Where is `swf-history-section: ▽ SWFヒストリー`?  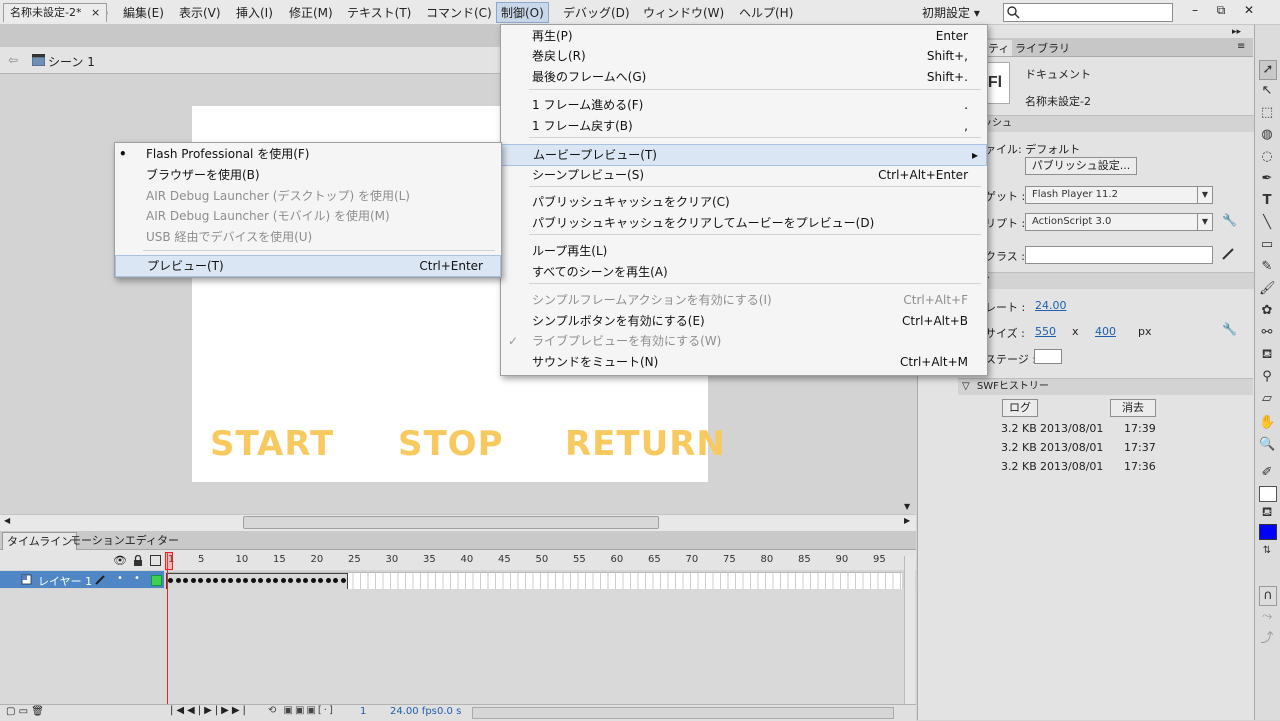 swf-history-section: ▽ SWFヒストリー is located at coordinates (1105, 386).